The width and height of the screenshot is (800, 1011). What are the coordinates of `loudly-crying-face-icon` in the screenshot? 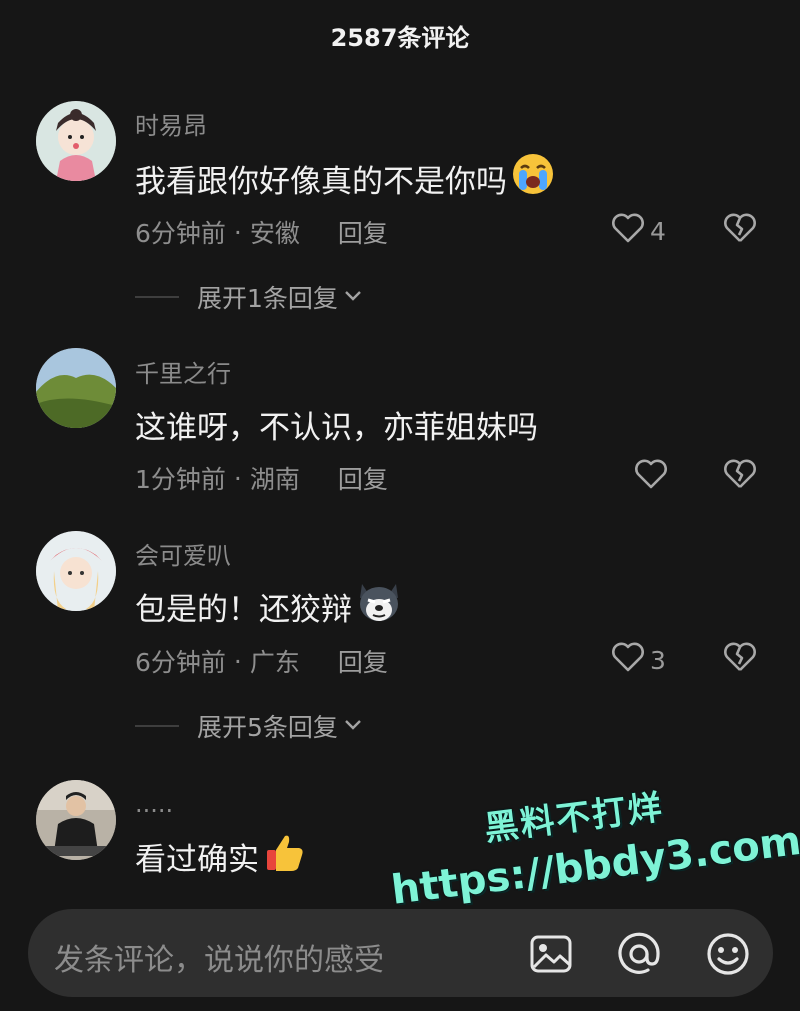 It's located at (533, 178).